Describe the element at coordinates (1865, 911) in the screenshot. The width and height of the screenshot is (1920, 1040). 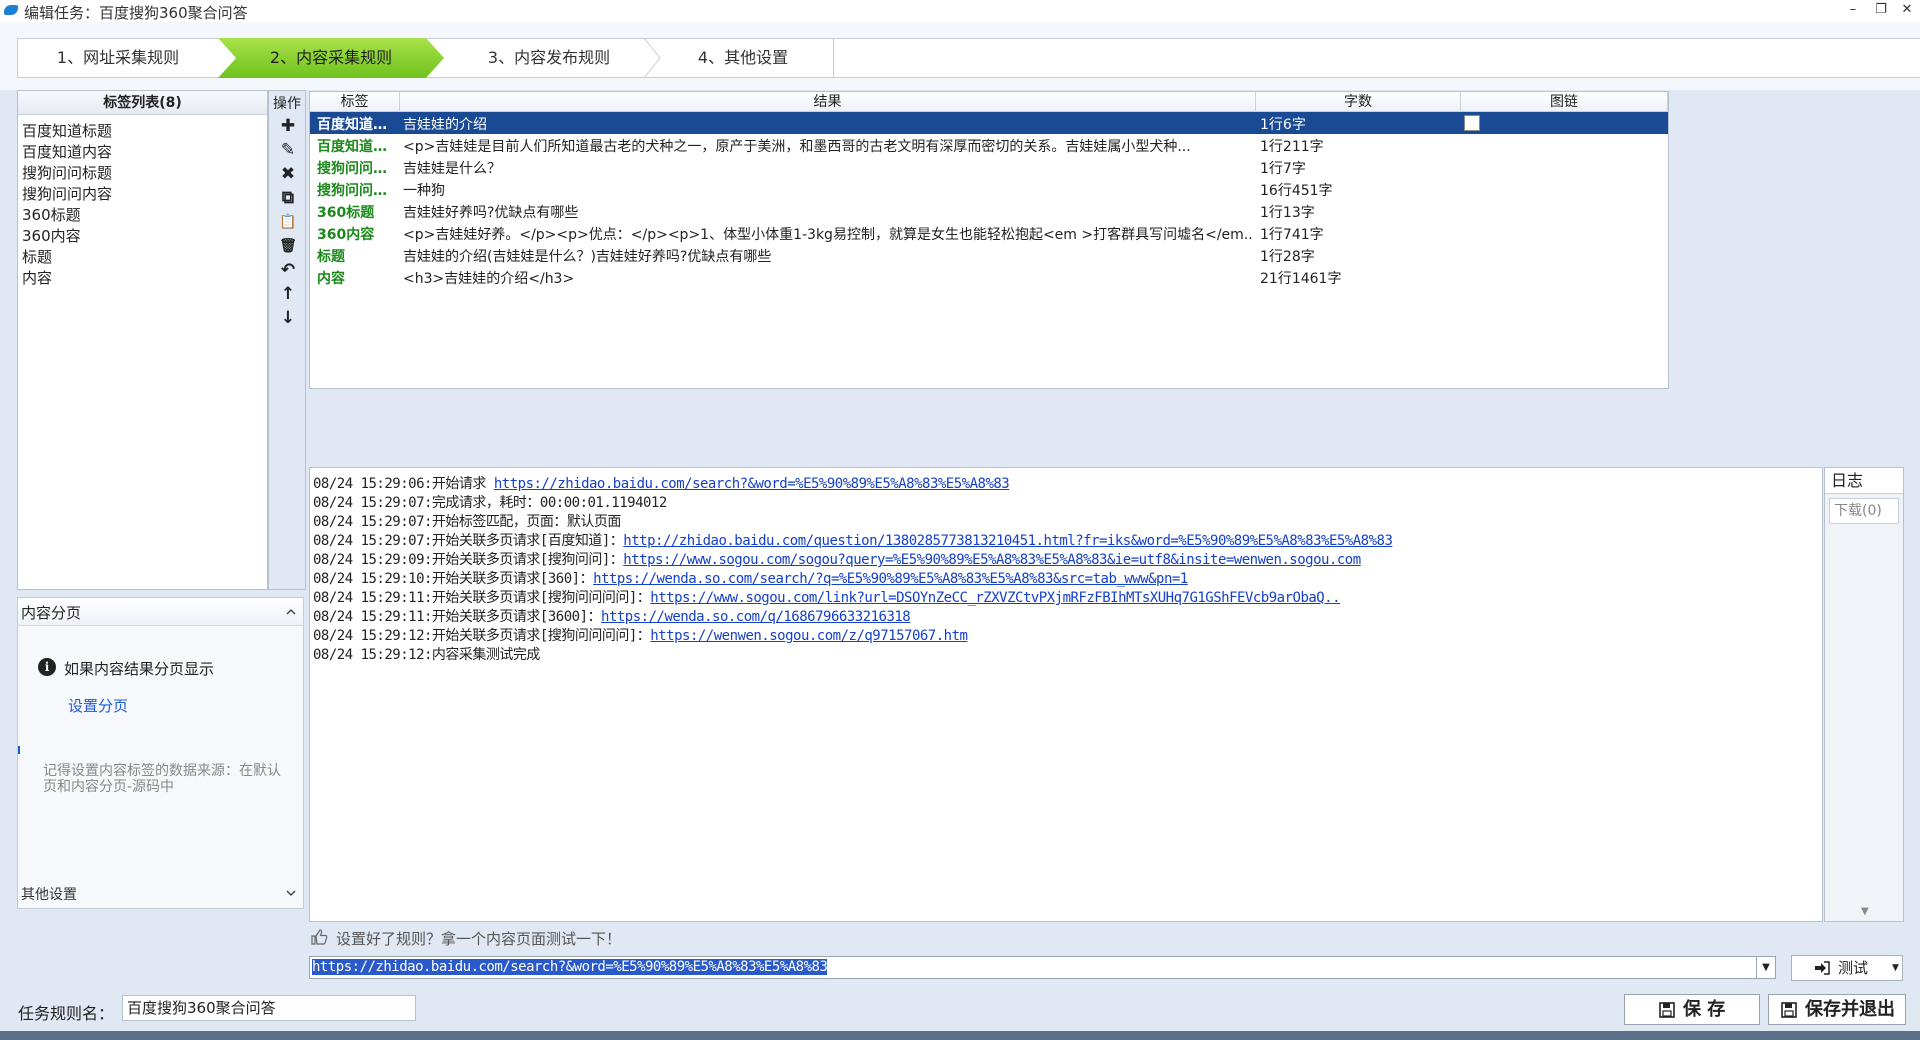
I see `scroll-down-icon: ▼` at that location.